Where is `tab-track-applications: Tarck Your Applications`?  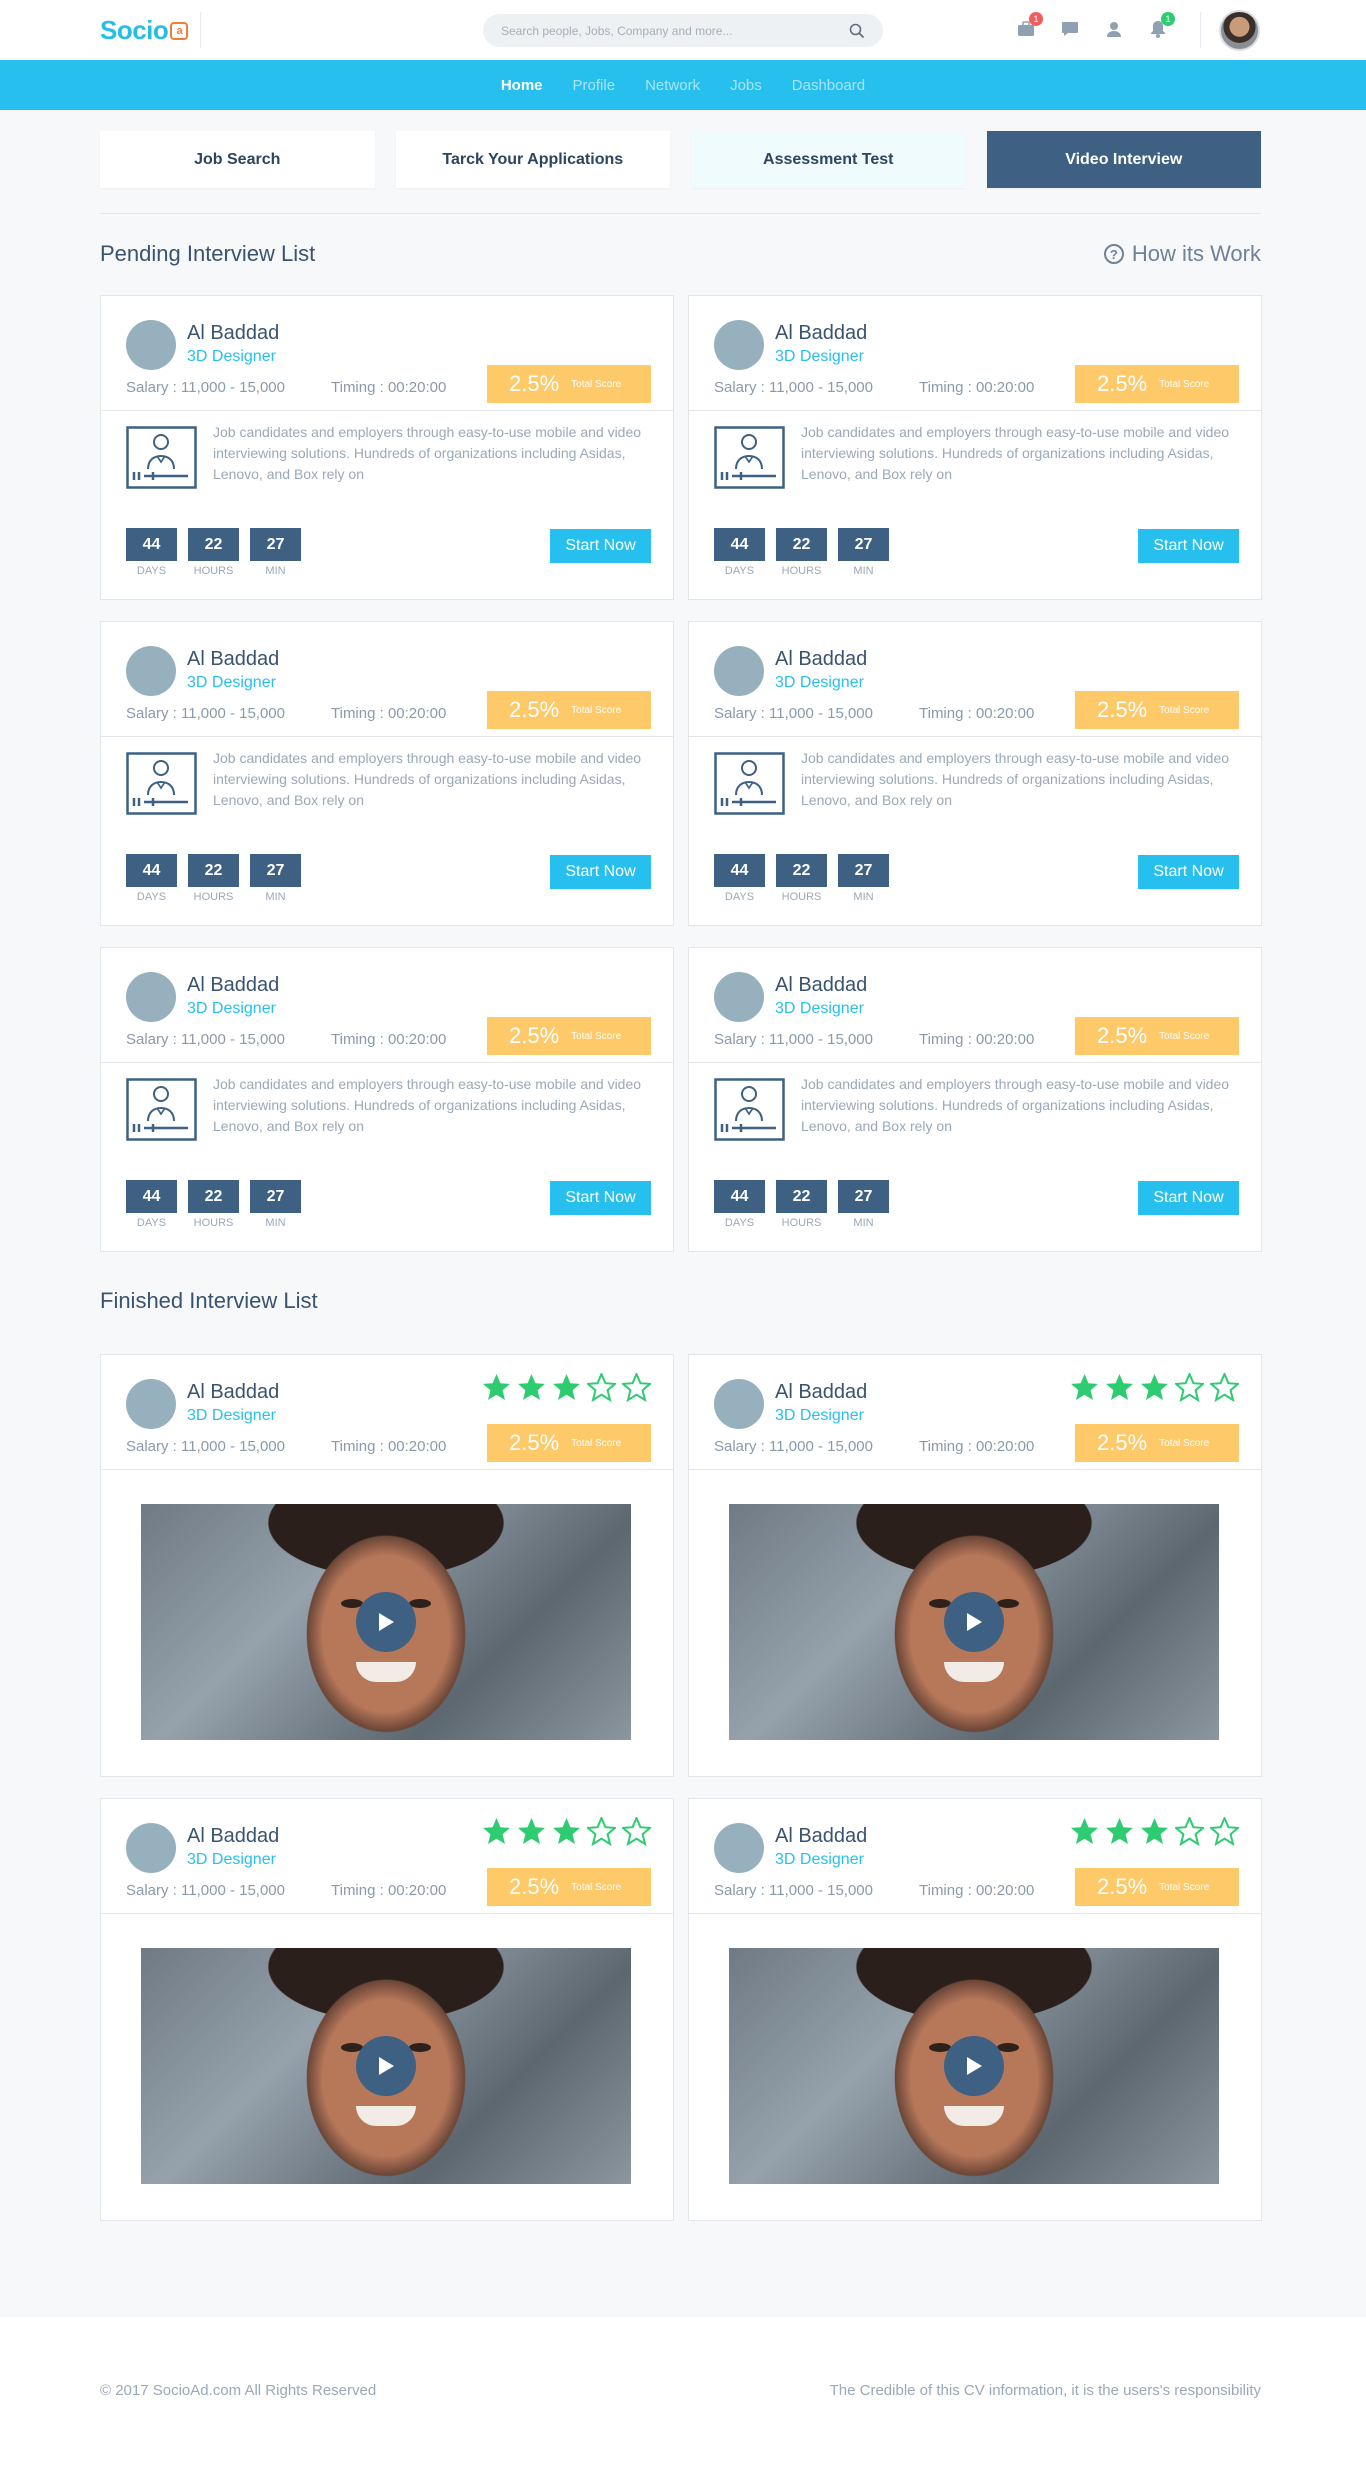
tab-track-applications: Tarck Your Applications is located at coordinates (532, 159).